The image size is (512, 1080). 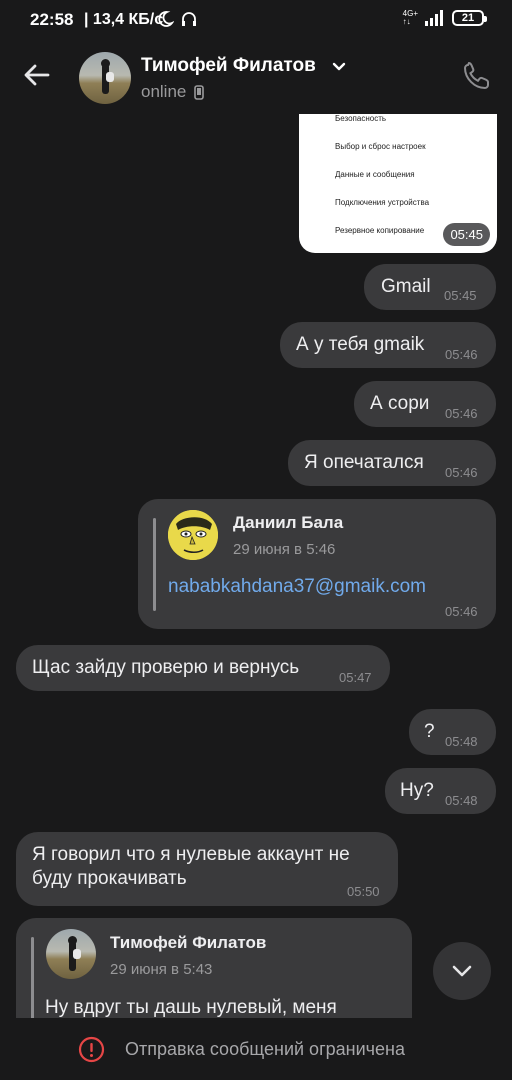 What do you see at coordinates (164, 91) in the screenshot?
I see `online-status: online` at bounding box center [164, 91].